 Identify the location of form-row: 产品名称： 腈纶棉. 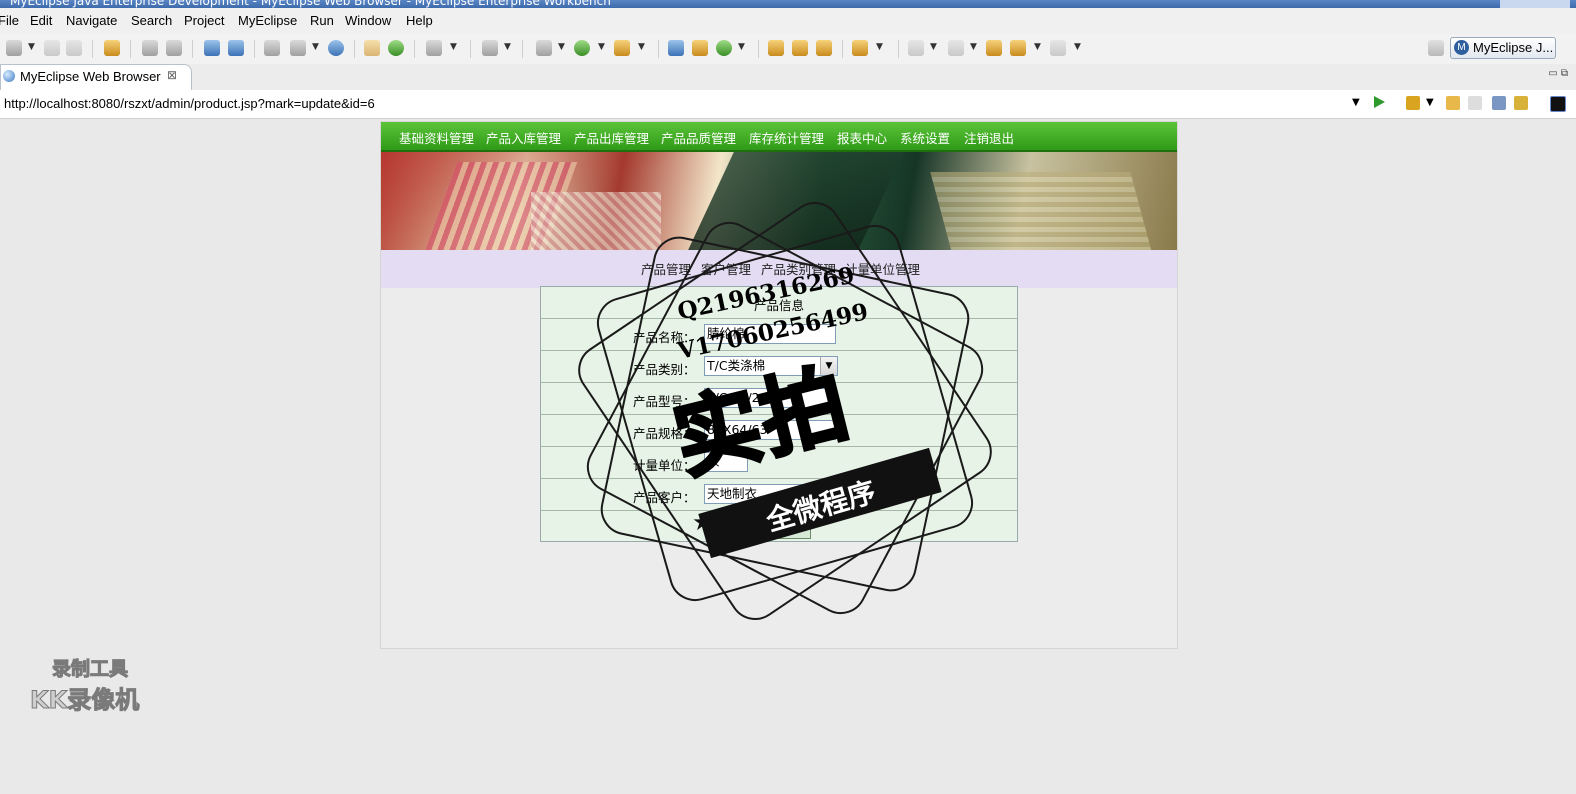
(779, 335).